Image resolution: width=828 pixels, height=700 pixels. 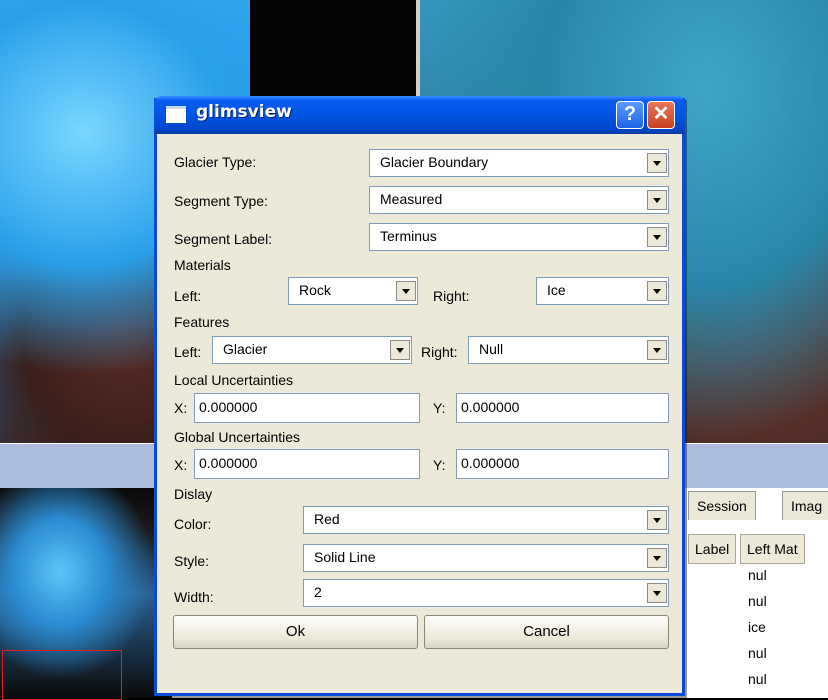 I want to click on local-y-label: Y:, so click(x=439, y=408).